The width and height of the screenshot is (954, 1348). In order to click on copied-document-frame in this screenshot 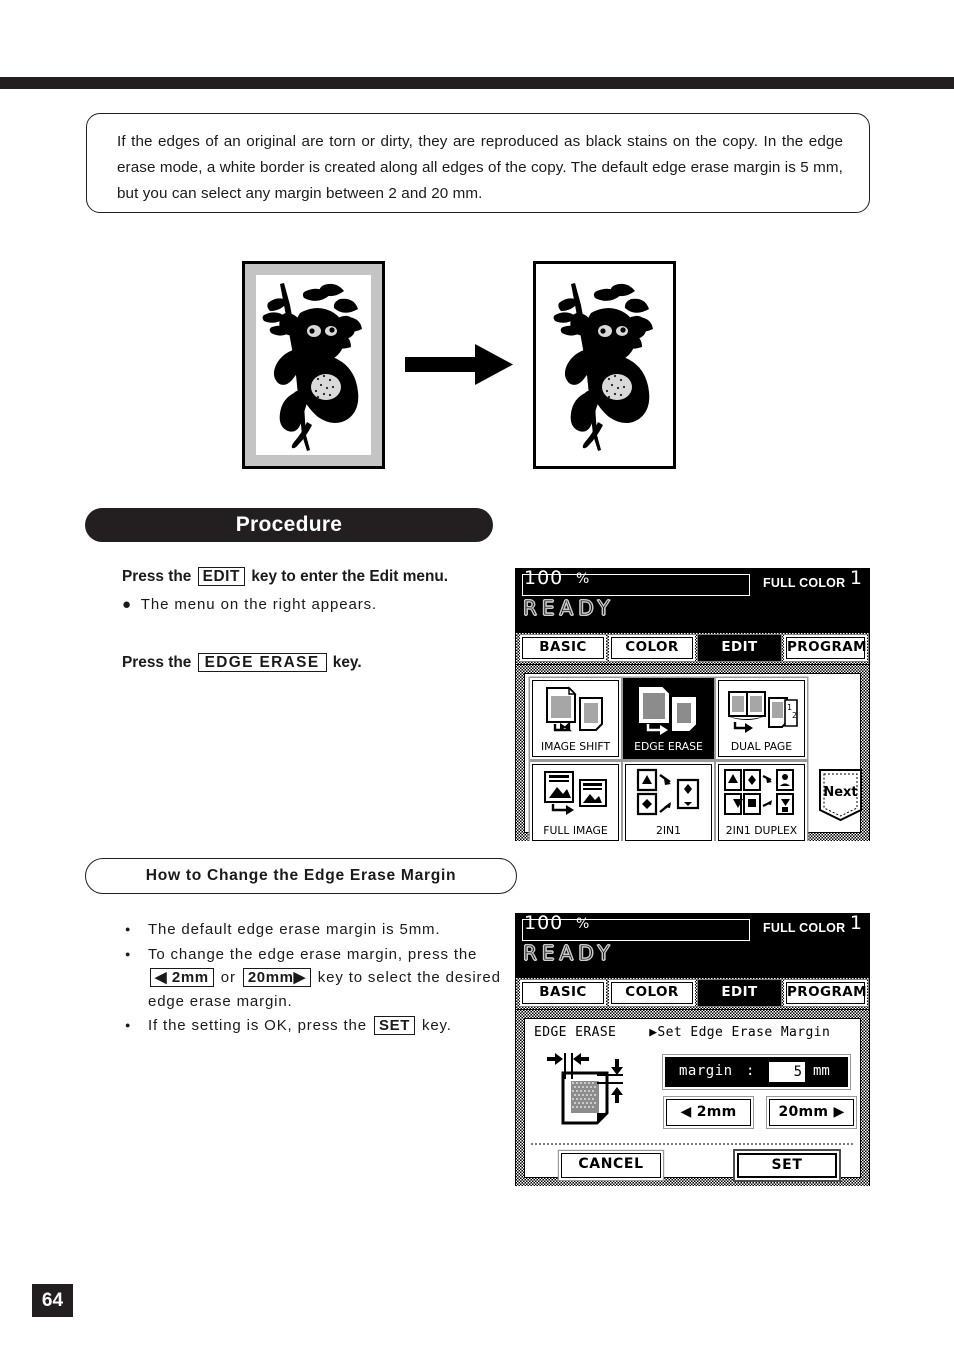, I will do `click(604, 365)`.